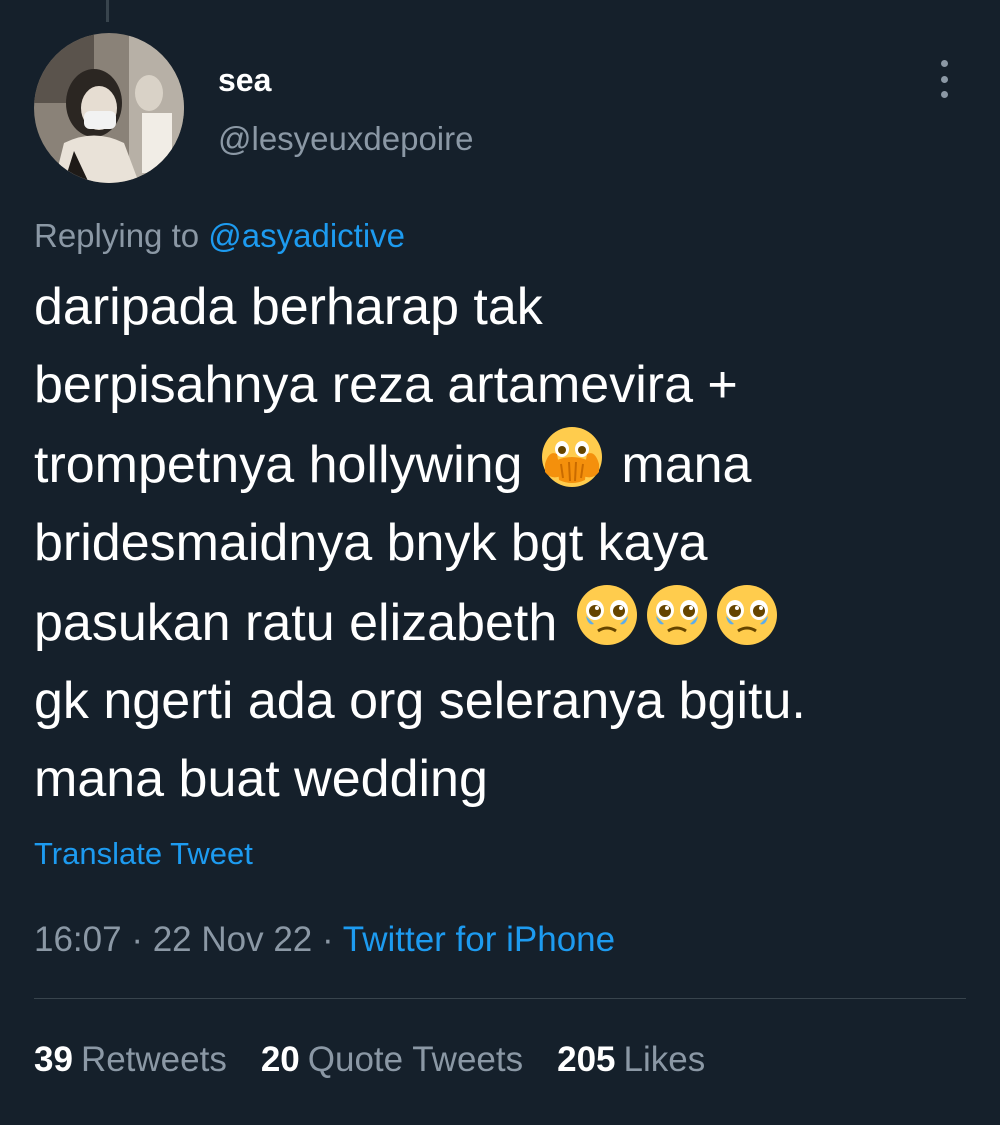  Describe the element at coordinates (143, 854) in the screenshot. I see `translate-tweet-link: Translate Tweet` at that location.